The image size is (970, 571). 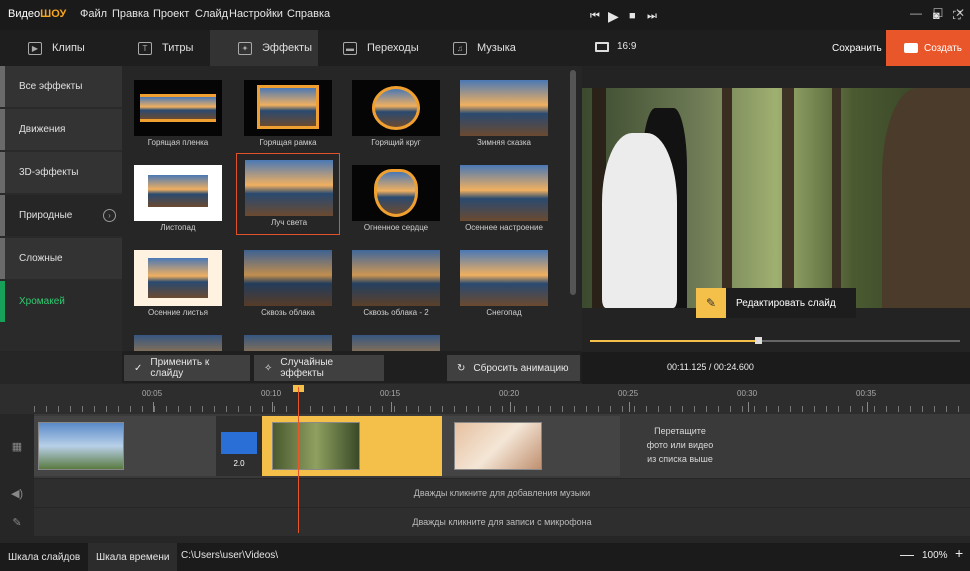 What do you see at coordinates (49, 172) in the screenshot?
I see `category-label: 3D-эффекты` at bounding box center [49, 172].